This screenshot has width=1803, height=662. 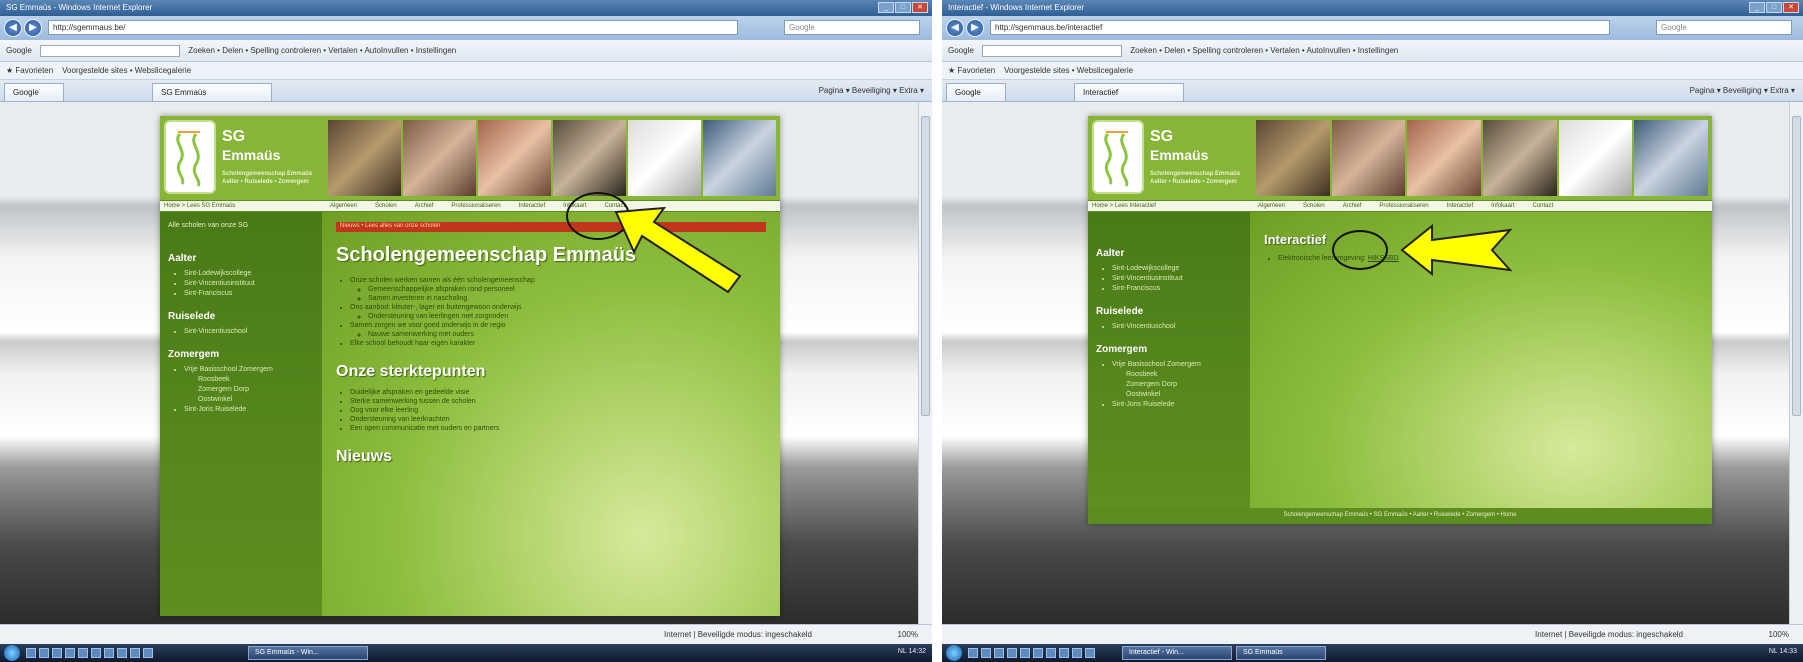 What do you see at coordinates (1542, 206) in the screenshot?
I see `menu-item-contact: Contact` at bounding box center [1542, 206].